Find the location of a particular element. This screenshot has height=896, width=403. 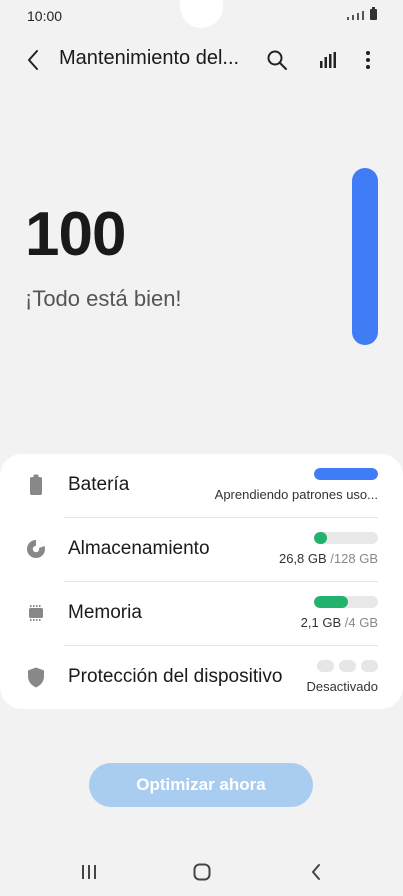

memory-progress-fill is located at coordinates (331, 602).